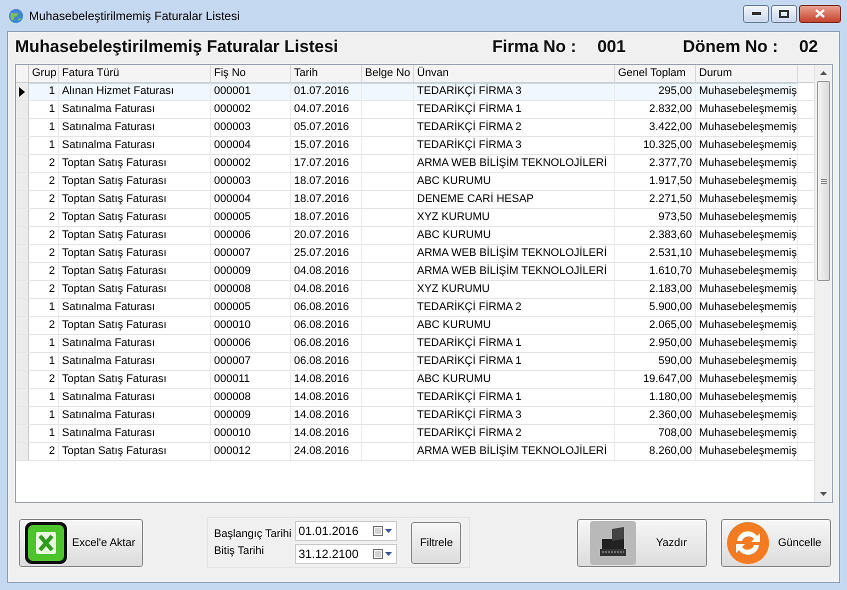 This screenshot has height=590, width=847. What do you see at coordinates (415, 452) in the screenshot?
I see `table-row: 2 Toptan Satış Faturası 000012 24.08.2016 ARMA WEB BİLİŞİM TEKNOLOJİLERİ 8.260,00 Muhasebeleşmemiş` at bounding box center [415, 452].